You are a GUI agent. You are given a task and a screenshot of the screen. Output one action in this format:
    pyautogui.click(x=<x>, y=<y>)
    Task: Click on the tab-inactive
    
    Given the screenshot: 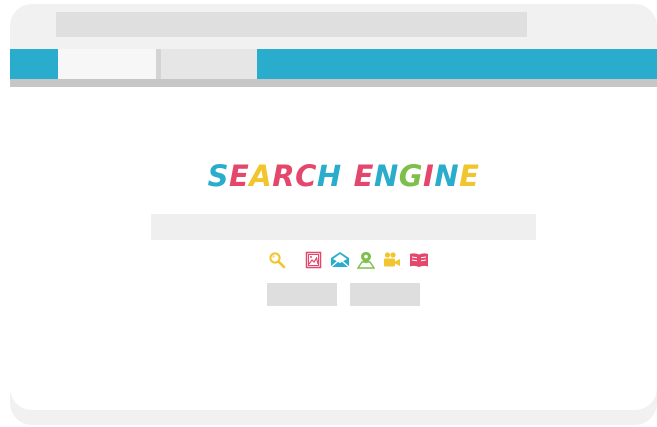 What is the action you would take?
    pyautogui.click(x=206, y=64)
    